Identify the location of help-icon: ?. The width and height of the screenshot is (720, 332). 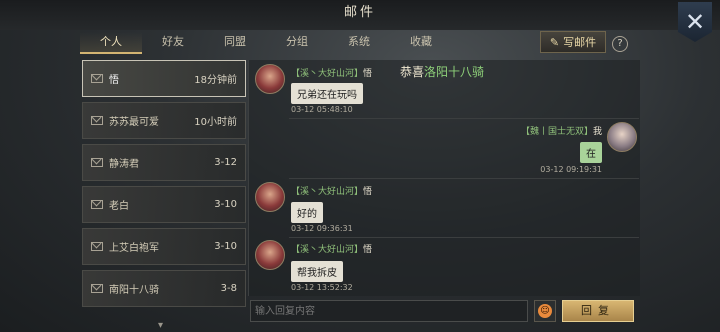
(620, 44).